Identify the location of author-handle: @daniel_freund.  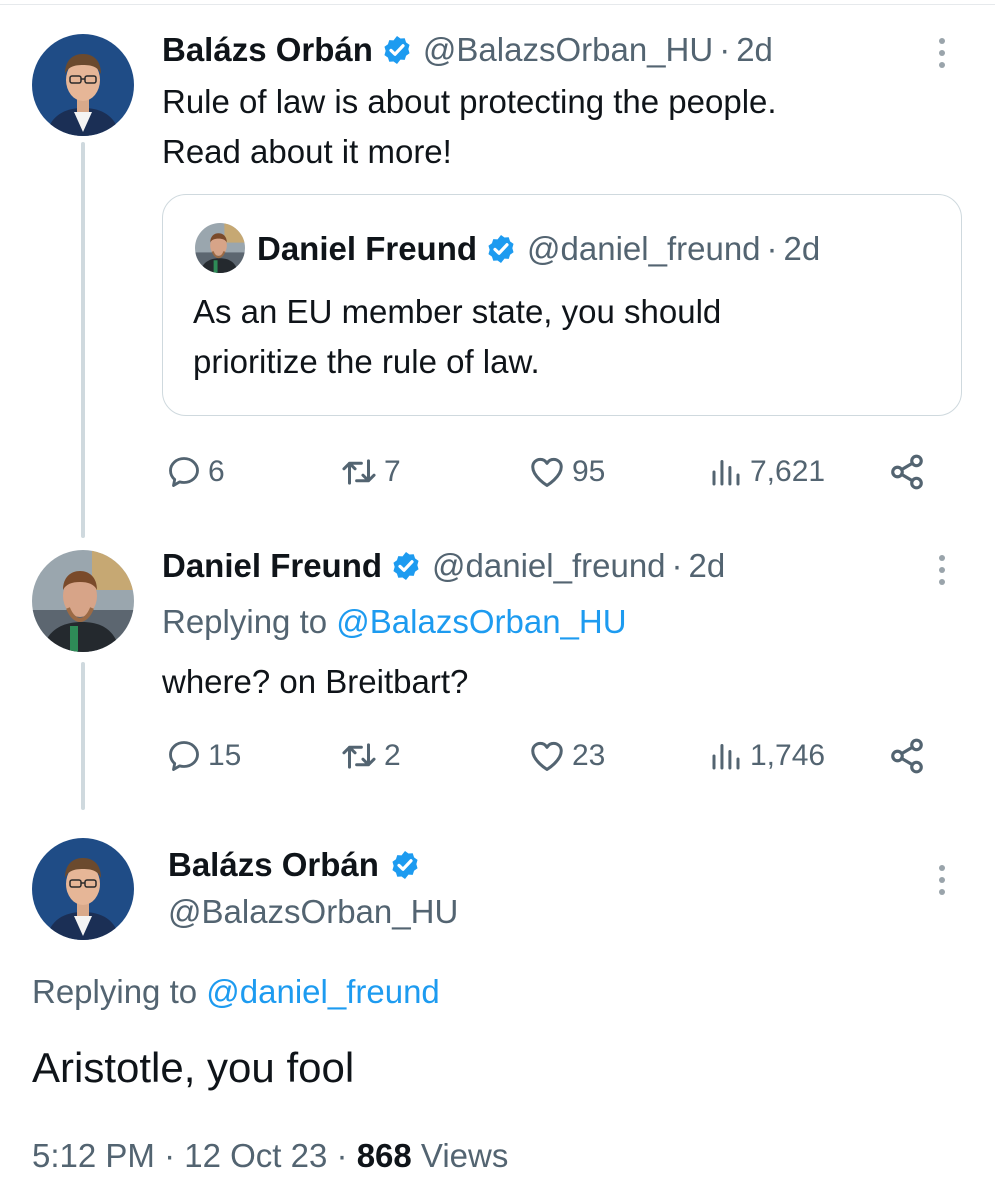
(549, 566).